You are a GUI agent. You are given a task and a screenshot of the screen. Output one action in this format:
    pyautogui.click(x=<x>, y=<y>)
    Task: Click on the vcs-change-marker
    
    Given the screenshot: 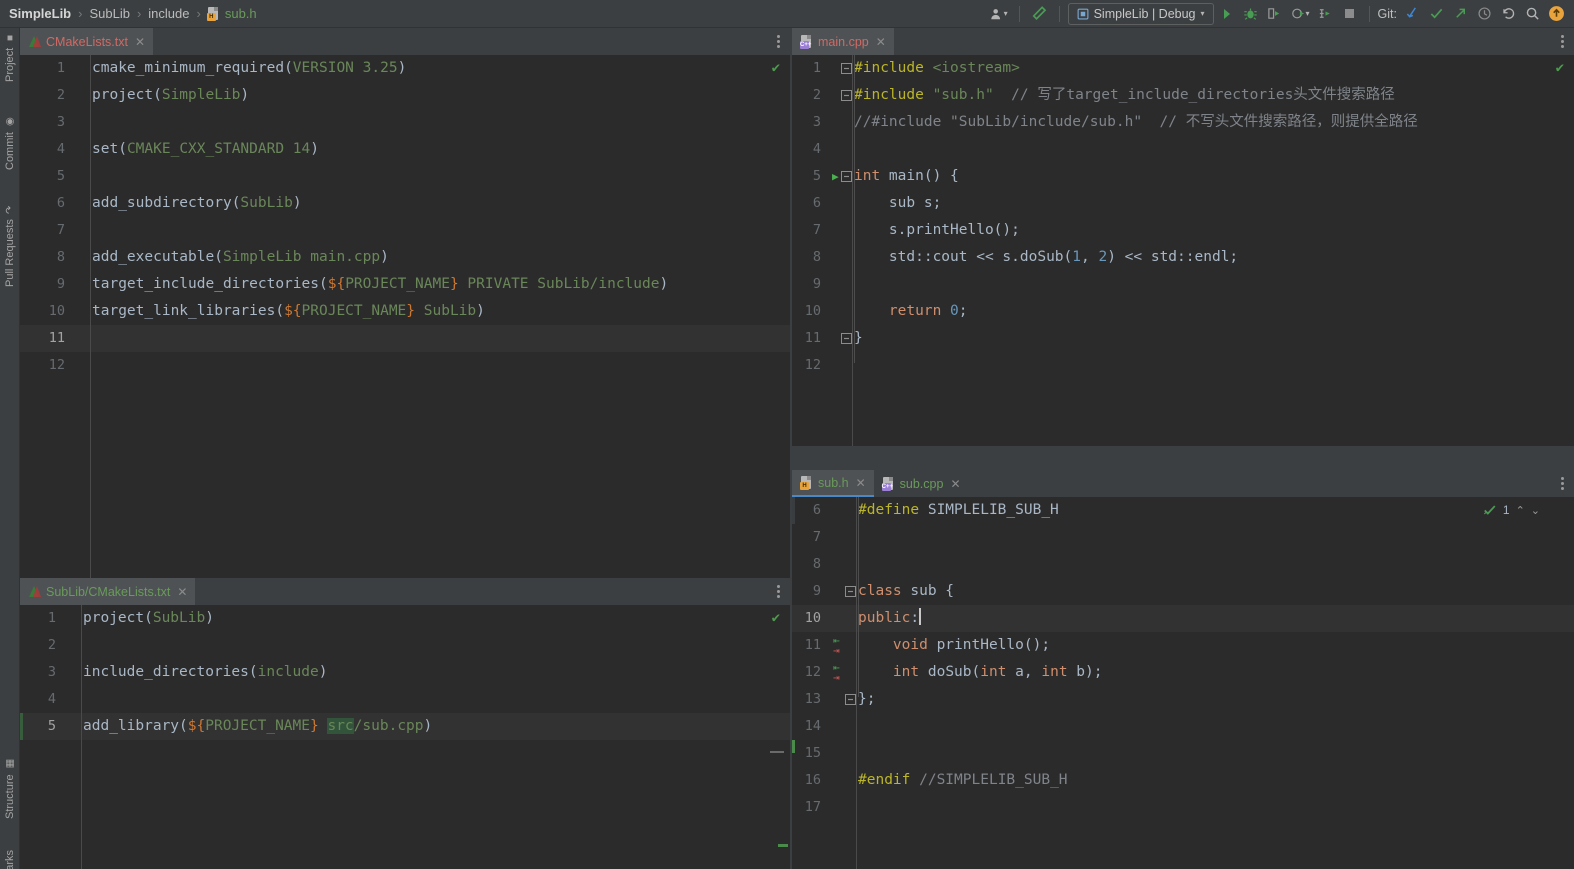 What is the action you would take?
    pyautogui.click(x=793, y=746)
    